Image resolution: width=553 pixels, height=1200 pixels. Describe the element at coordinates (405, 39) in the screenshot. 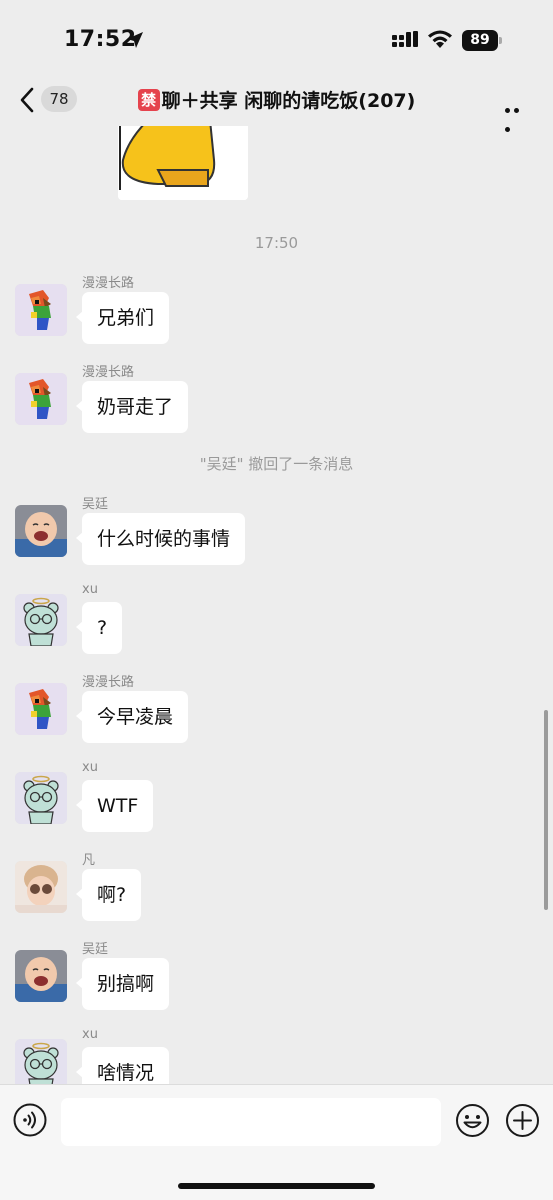

I see `cellular-signal-icon` at that location.